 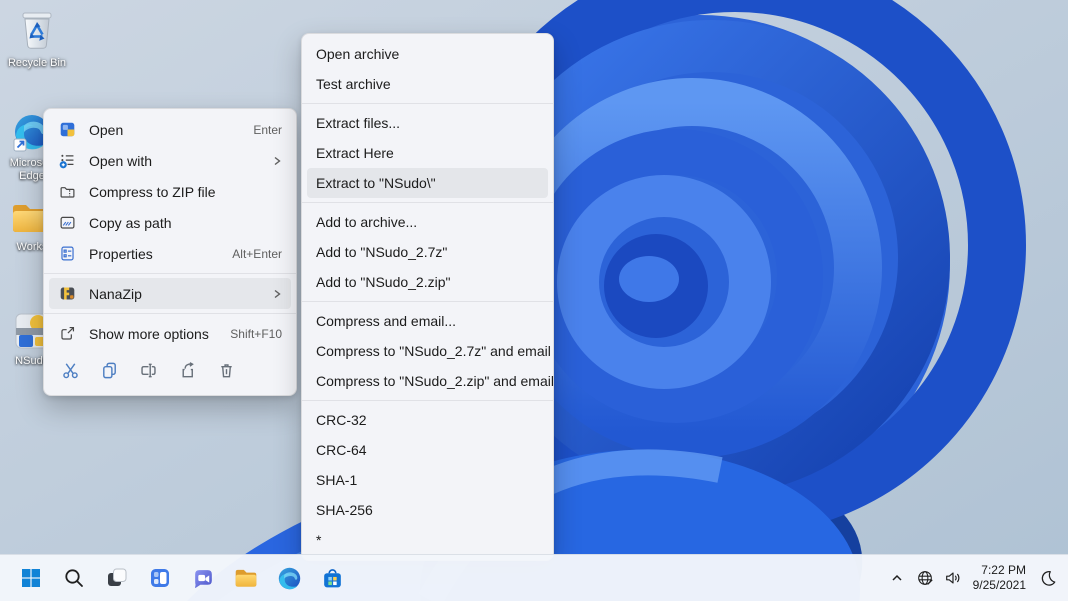 I want to click on menu-item-shortcut: Shift+F10, so click(x=256, y=333).